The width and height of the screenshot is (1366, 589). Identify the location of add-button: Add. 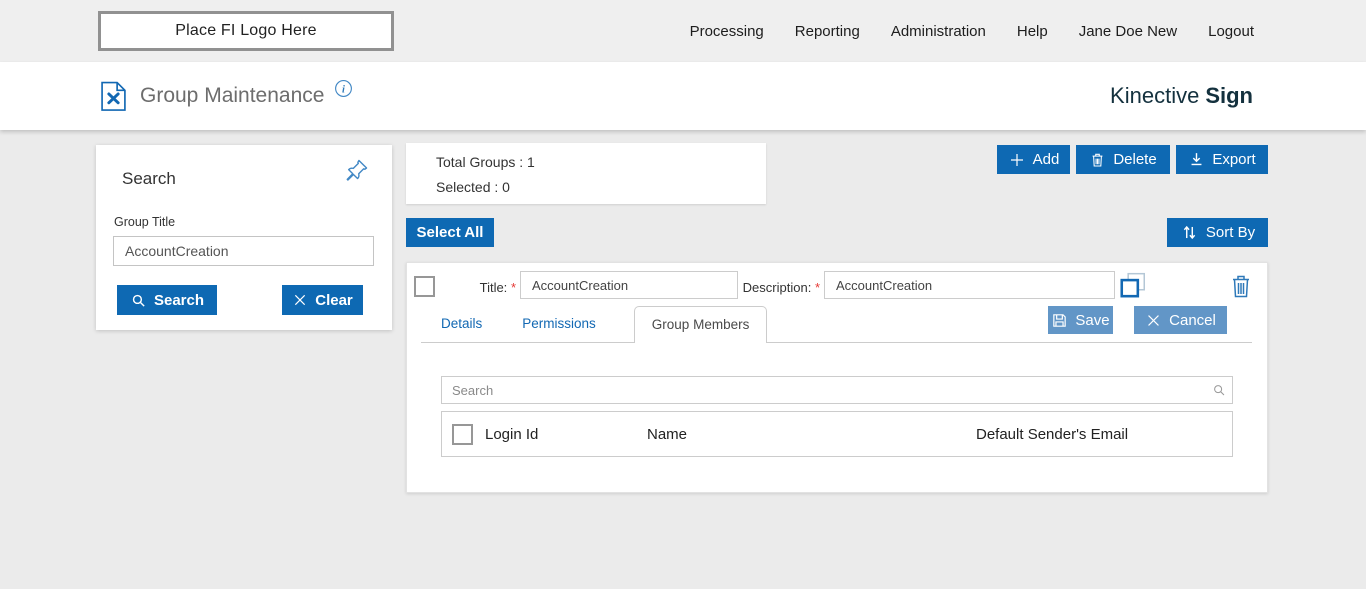
(1033, 159).